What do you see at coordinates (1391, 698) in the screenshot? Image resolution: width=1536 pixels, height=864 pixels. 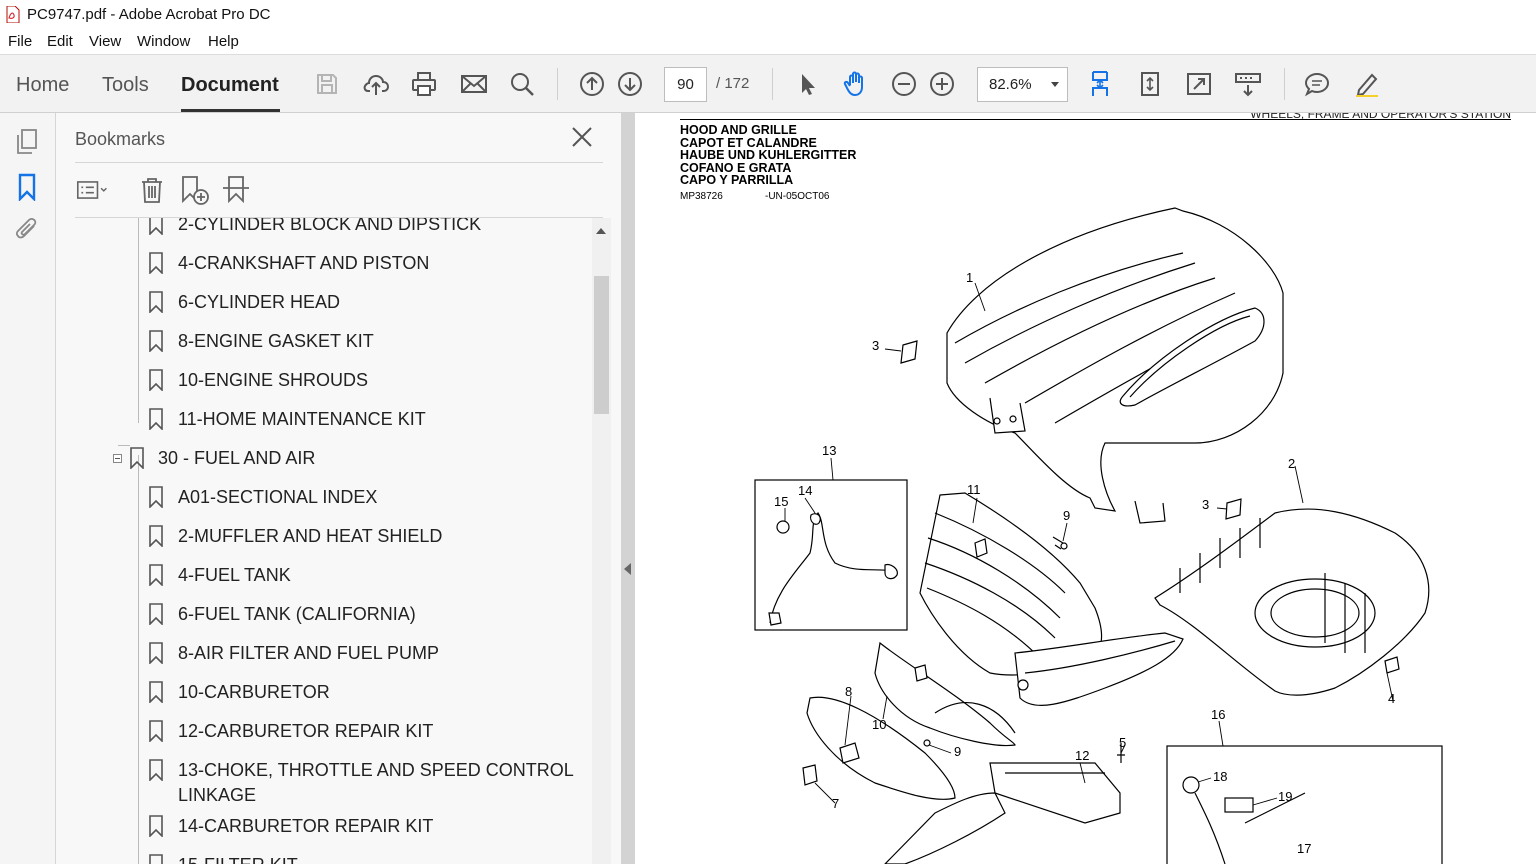 I see `callout-4: 4` at bounding box center [1391, 698].